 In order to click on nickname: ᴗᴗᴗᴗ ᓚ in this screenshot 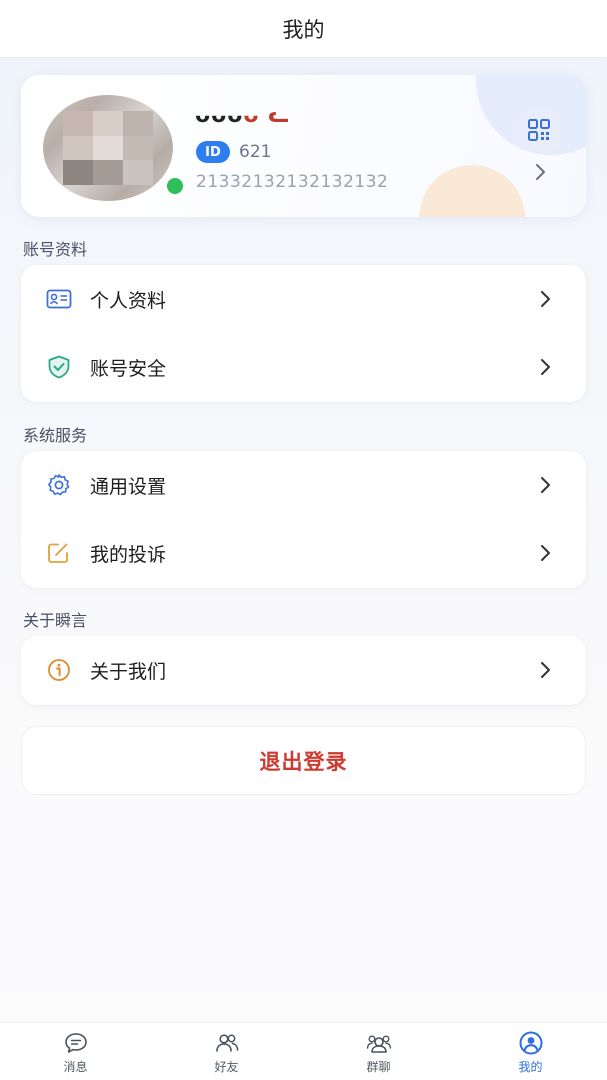, I will do `click(242, 116)`.